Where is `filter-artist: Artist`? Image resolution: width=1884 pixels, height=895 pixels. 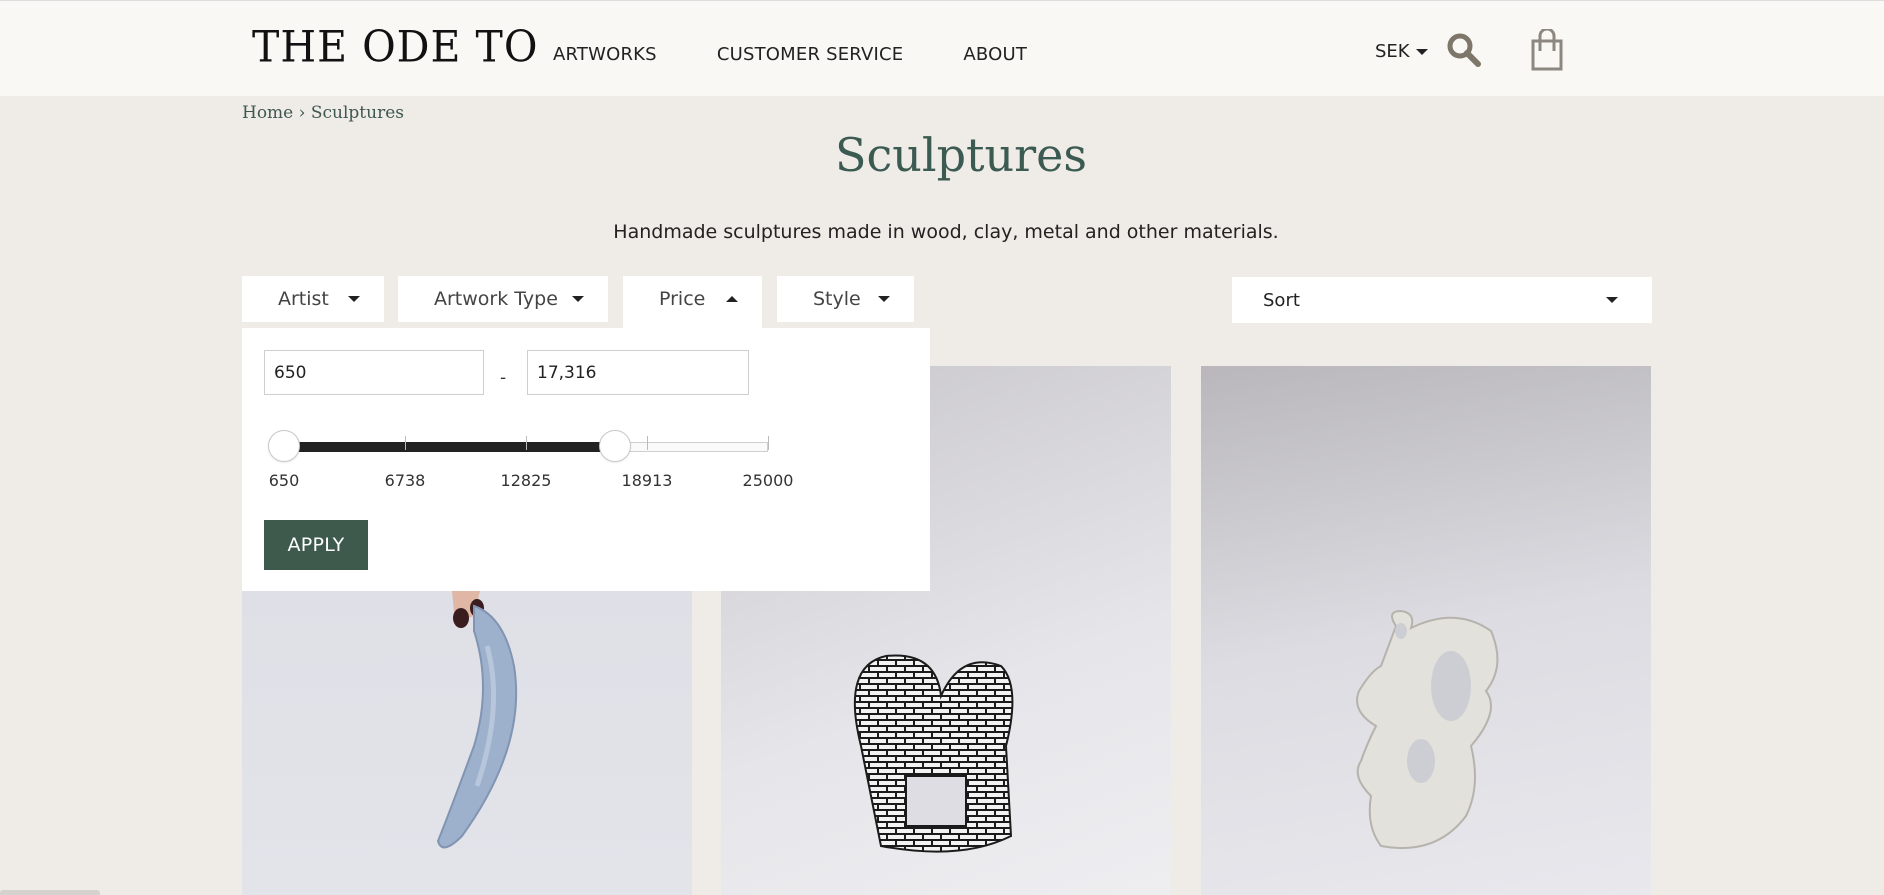 filter-artist: Artist is located at coordinates (313, 299).